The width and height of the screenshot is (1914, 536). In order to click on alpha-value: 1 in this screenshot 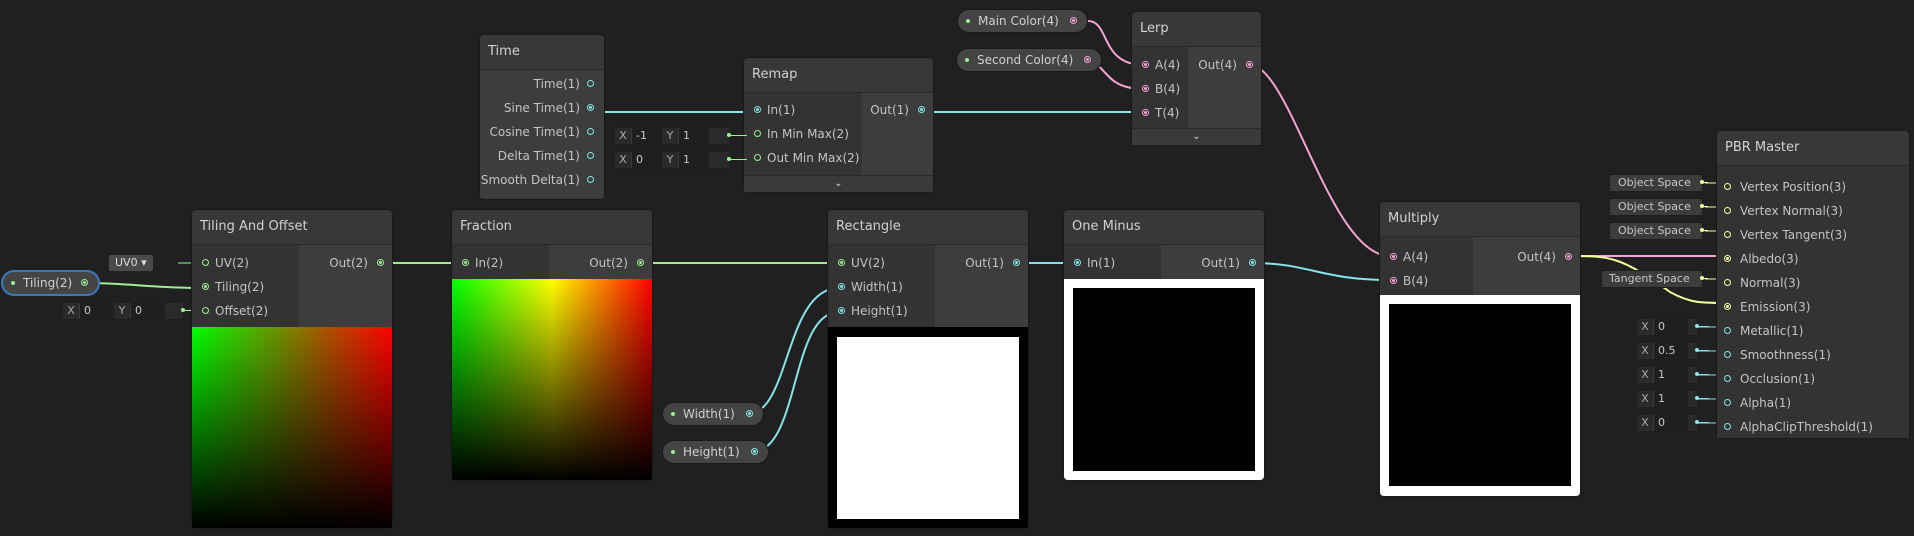, I will do `click(1670, 399)`.